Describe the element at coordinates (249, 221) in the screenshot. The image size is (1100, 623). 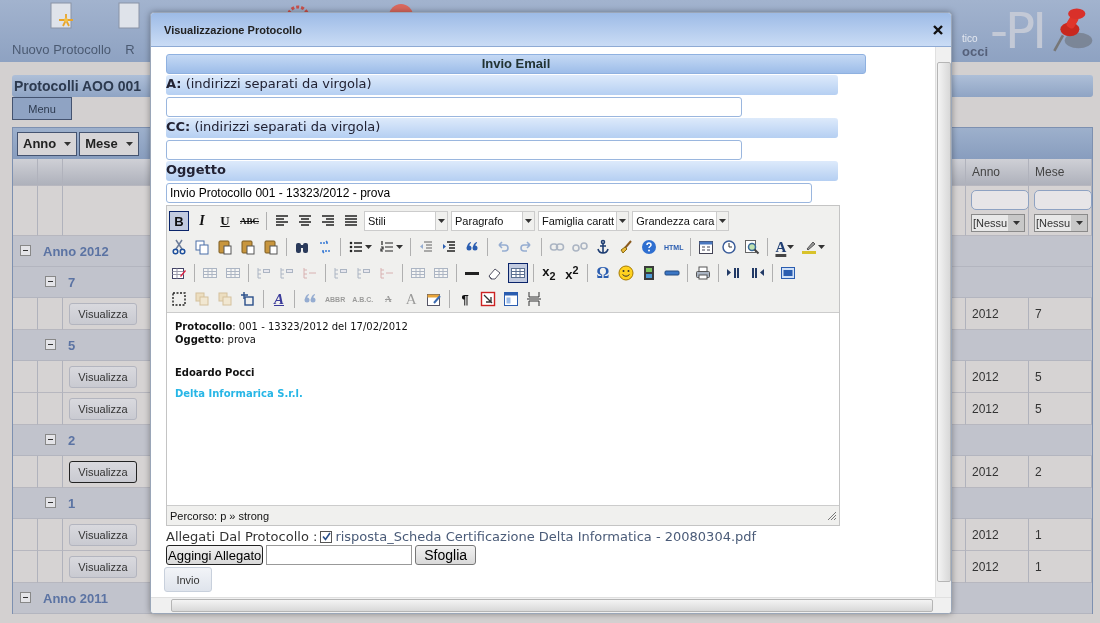
I see `toolbar-button: ABC` at that location.